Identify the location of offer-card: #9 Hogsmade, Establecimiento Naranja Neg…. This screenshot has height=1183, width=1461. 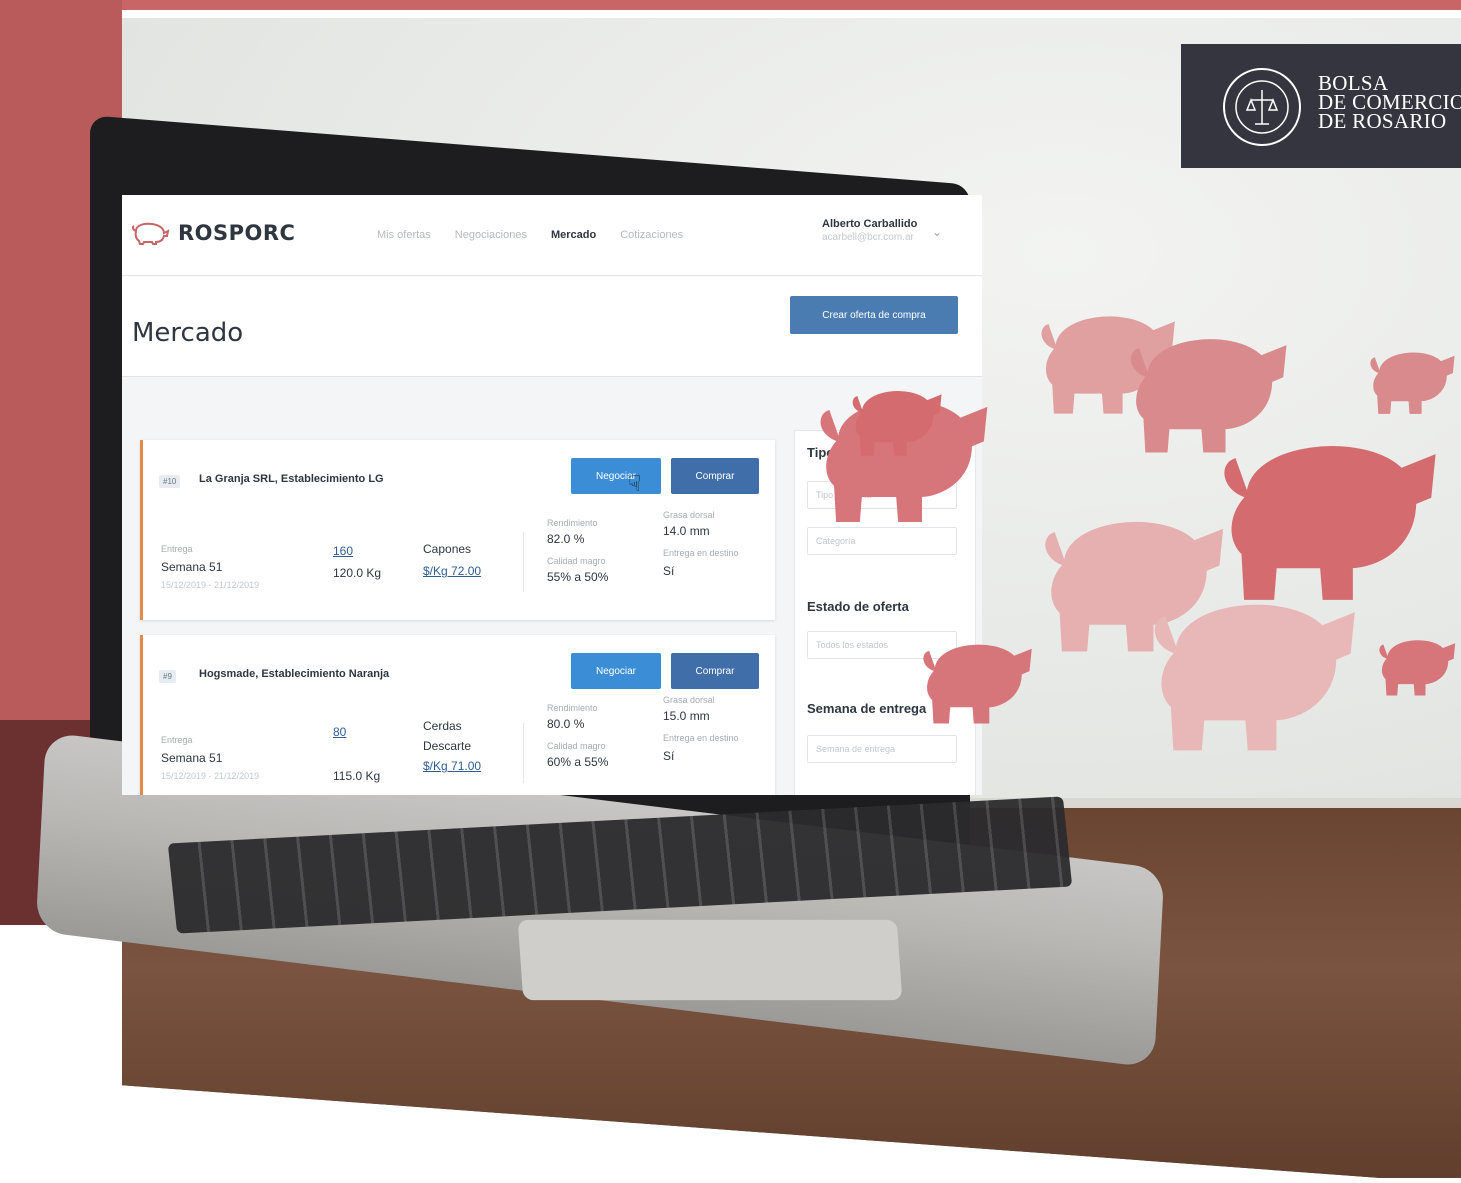
(457, 715).